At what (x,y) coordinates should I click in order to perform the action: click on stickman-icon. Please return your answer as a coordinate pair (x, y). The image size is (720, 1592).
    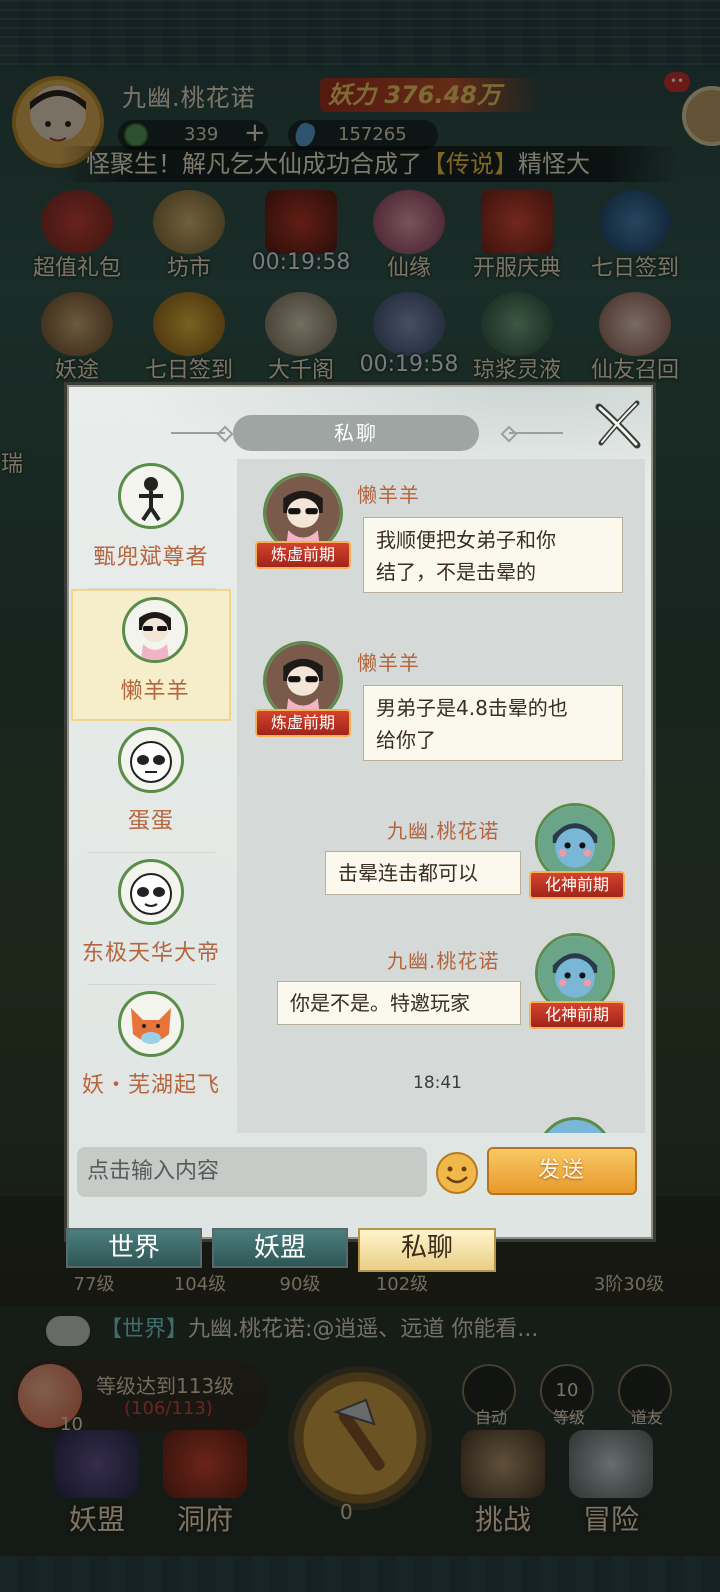
    Looking at the image, I should click on (151, 499).